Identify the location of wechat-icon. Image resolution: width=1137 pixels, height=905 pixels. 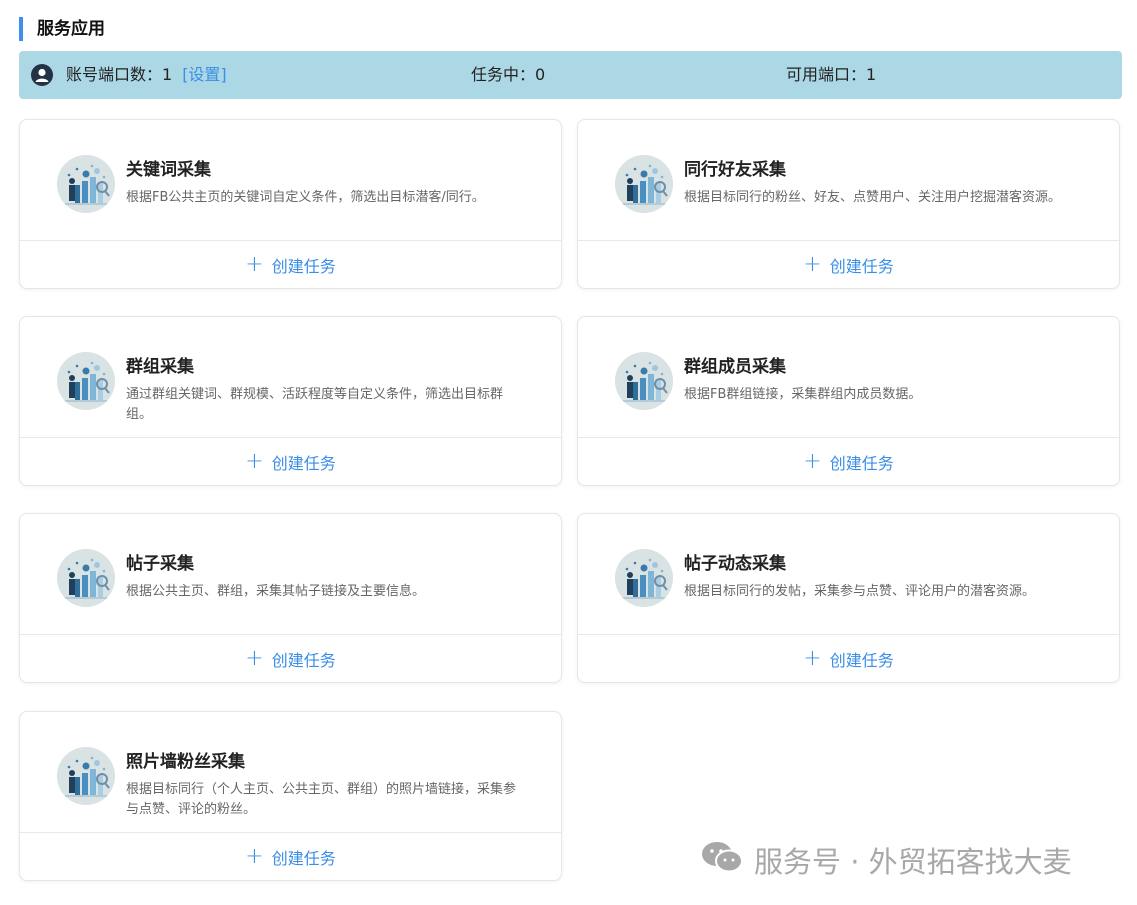
(722, 860).